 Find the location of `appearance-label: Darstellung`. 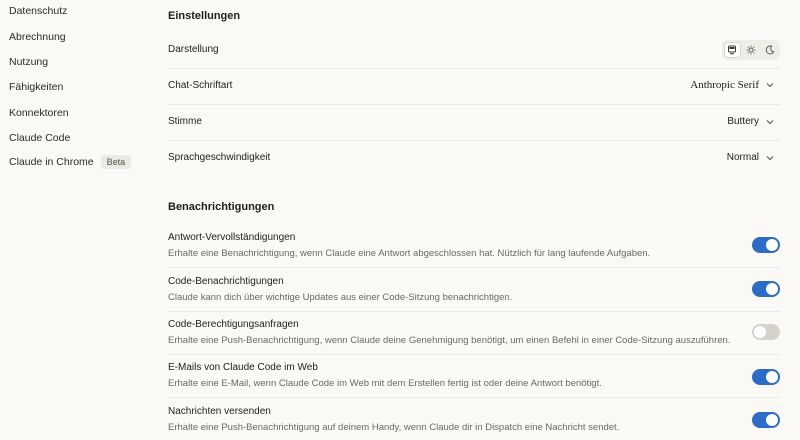

appearance-label: Darstellung is located at coordinates (193, 49).